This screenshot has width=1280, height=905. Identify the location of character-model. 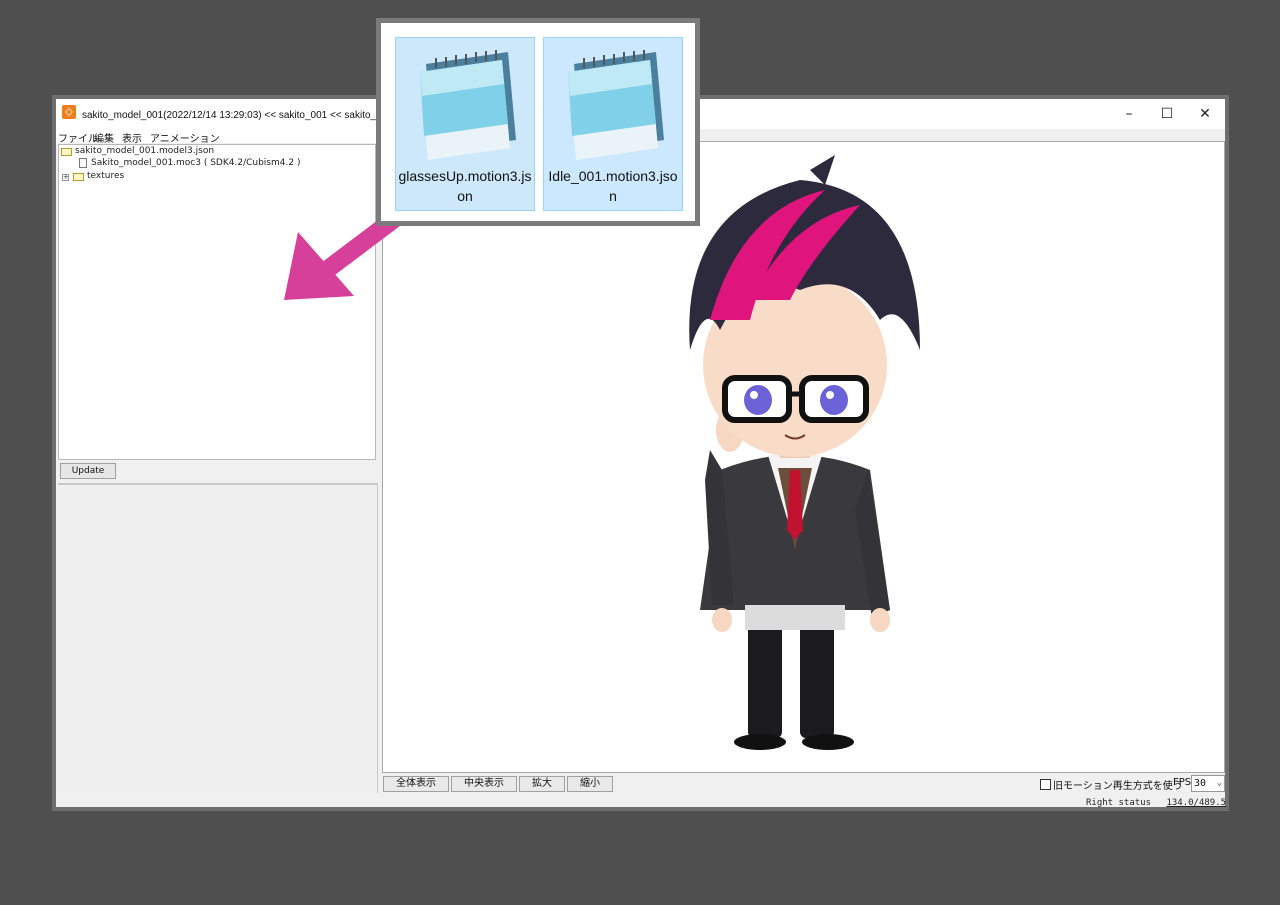
(804, 452).